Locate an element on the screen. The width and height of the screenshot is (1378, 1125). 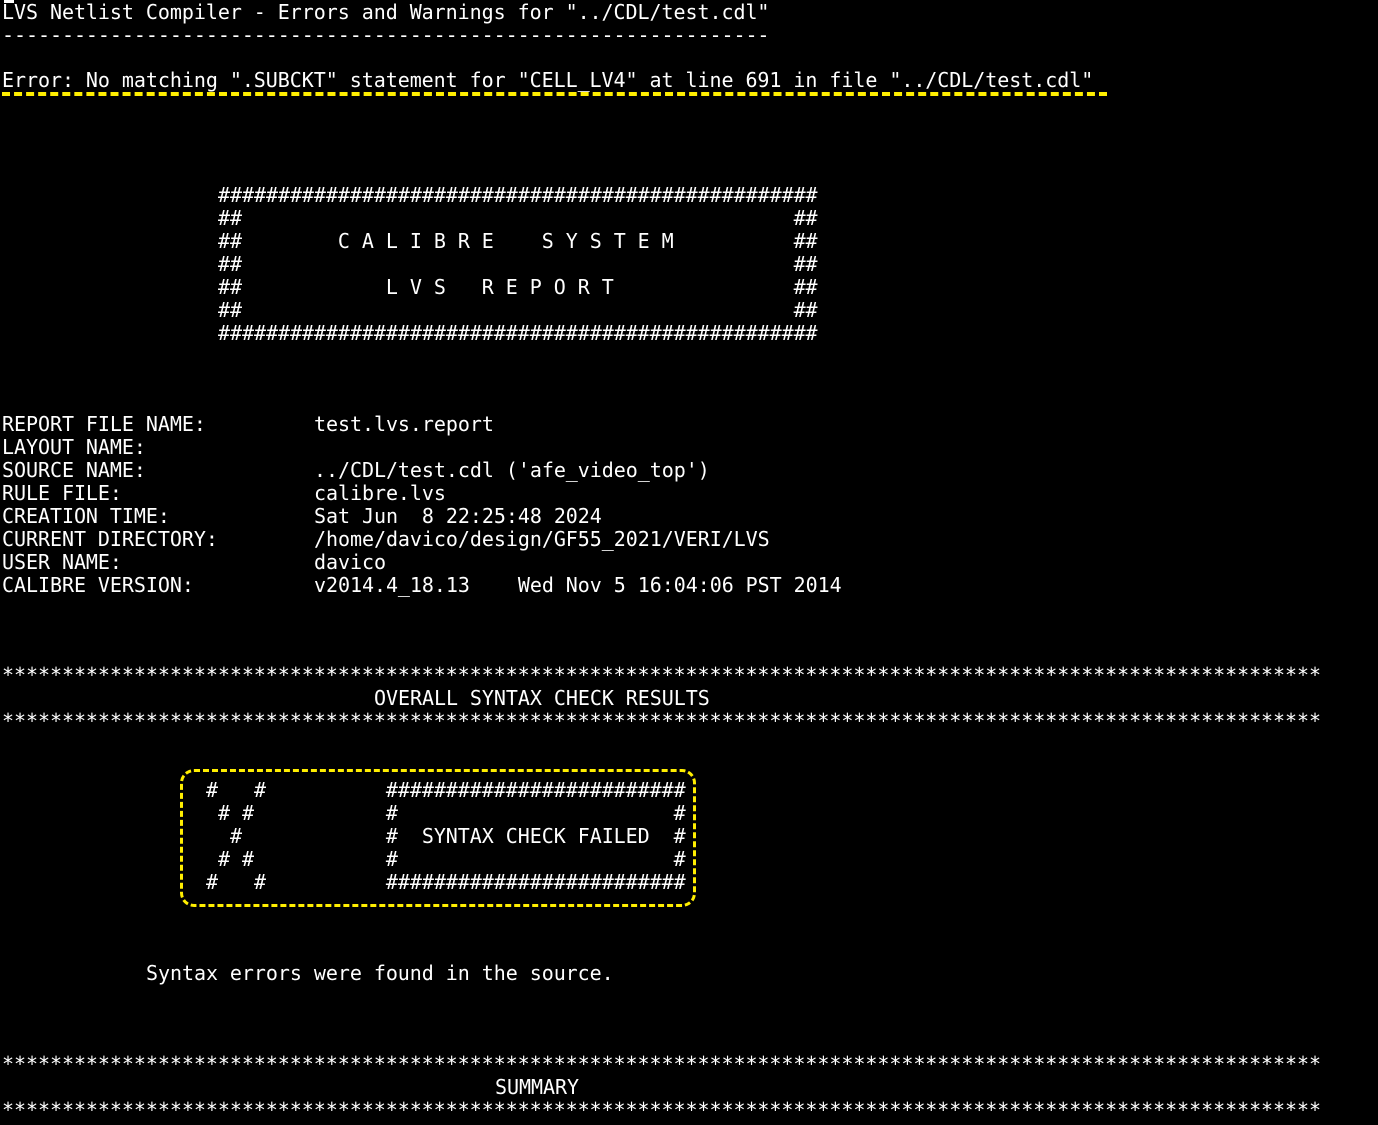
current-directory-value: /home/davico/design/GF55_2021/VERI/LVS is located at coordinates (542, 539).